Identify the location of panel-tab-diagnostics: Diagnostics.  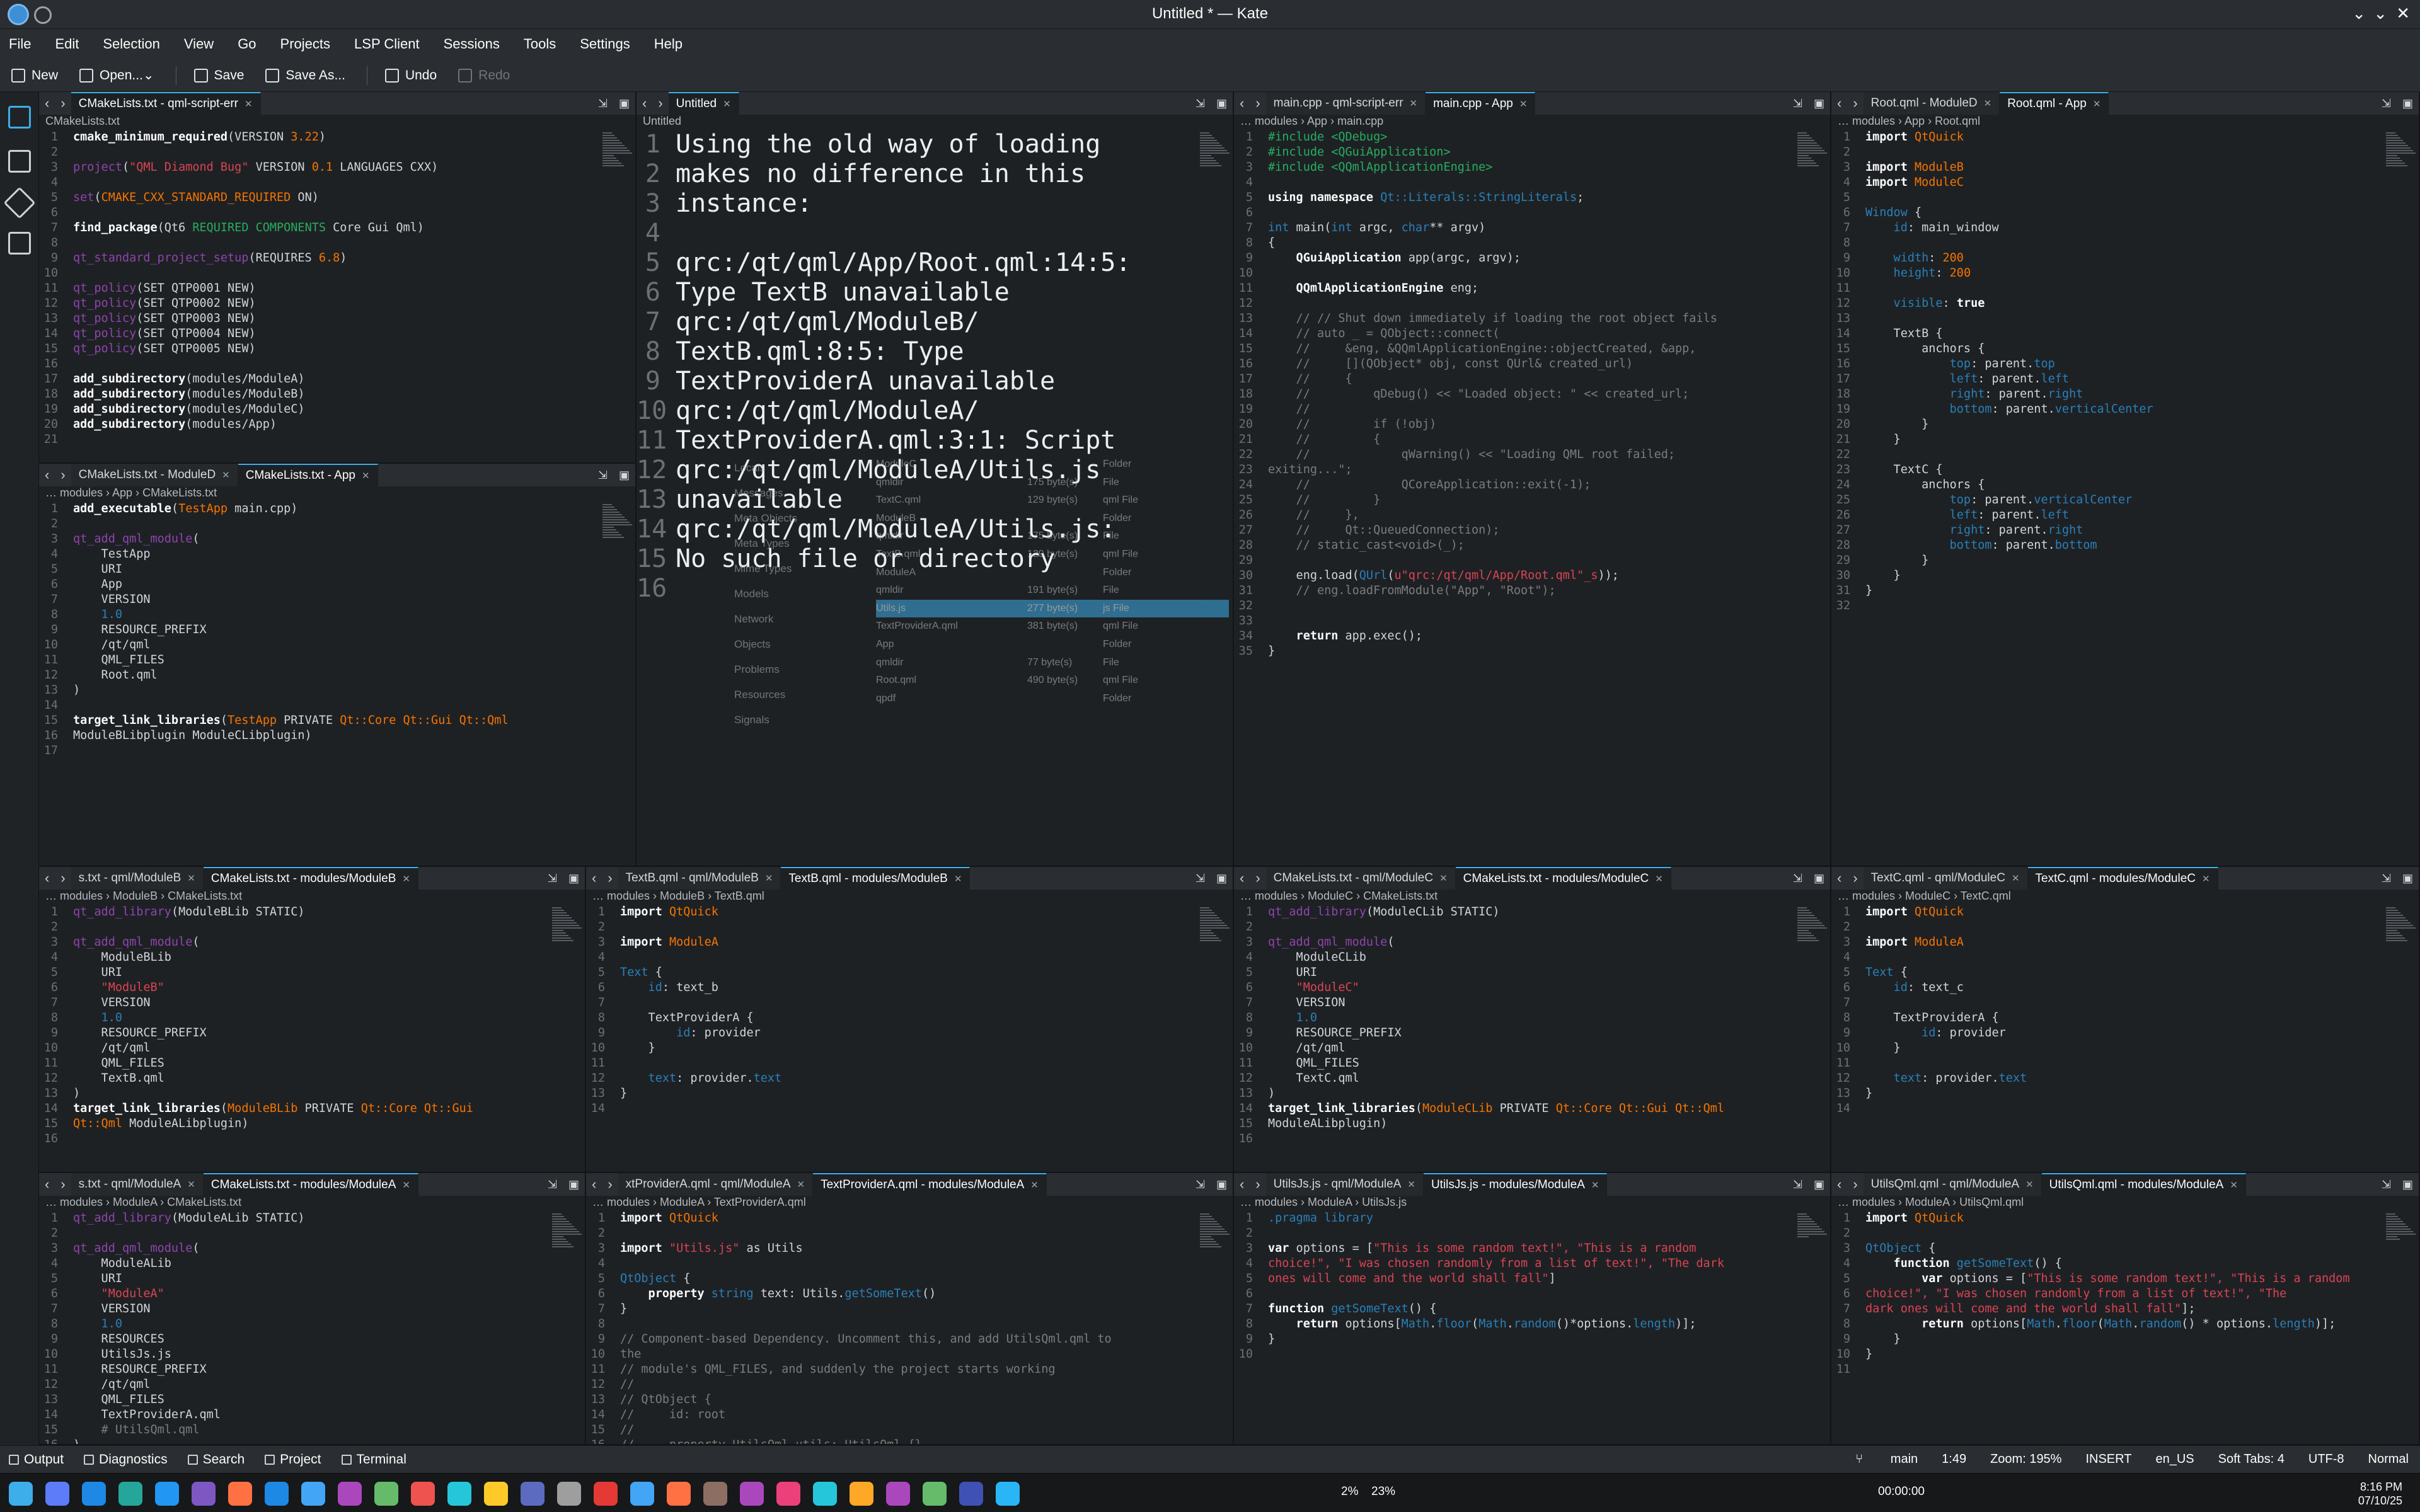
(126, 1459).